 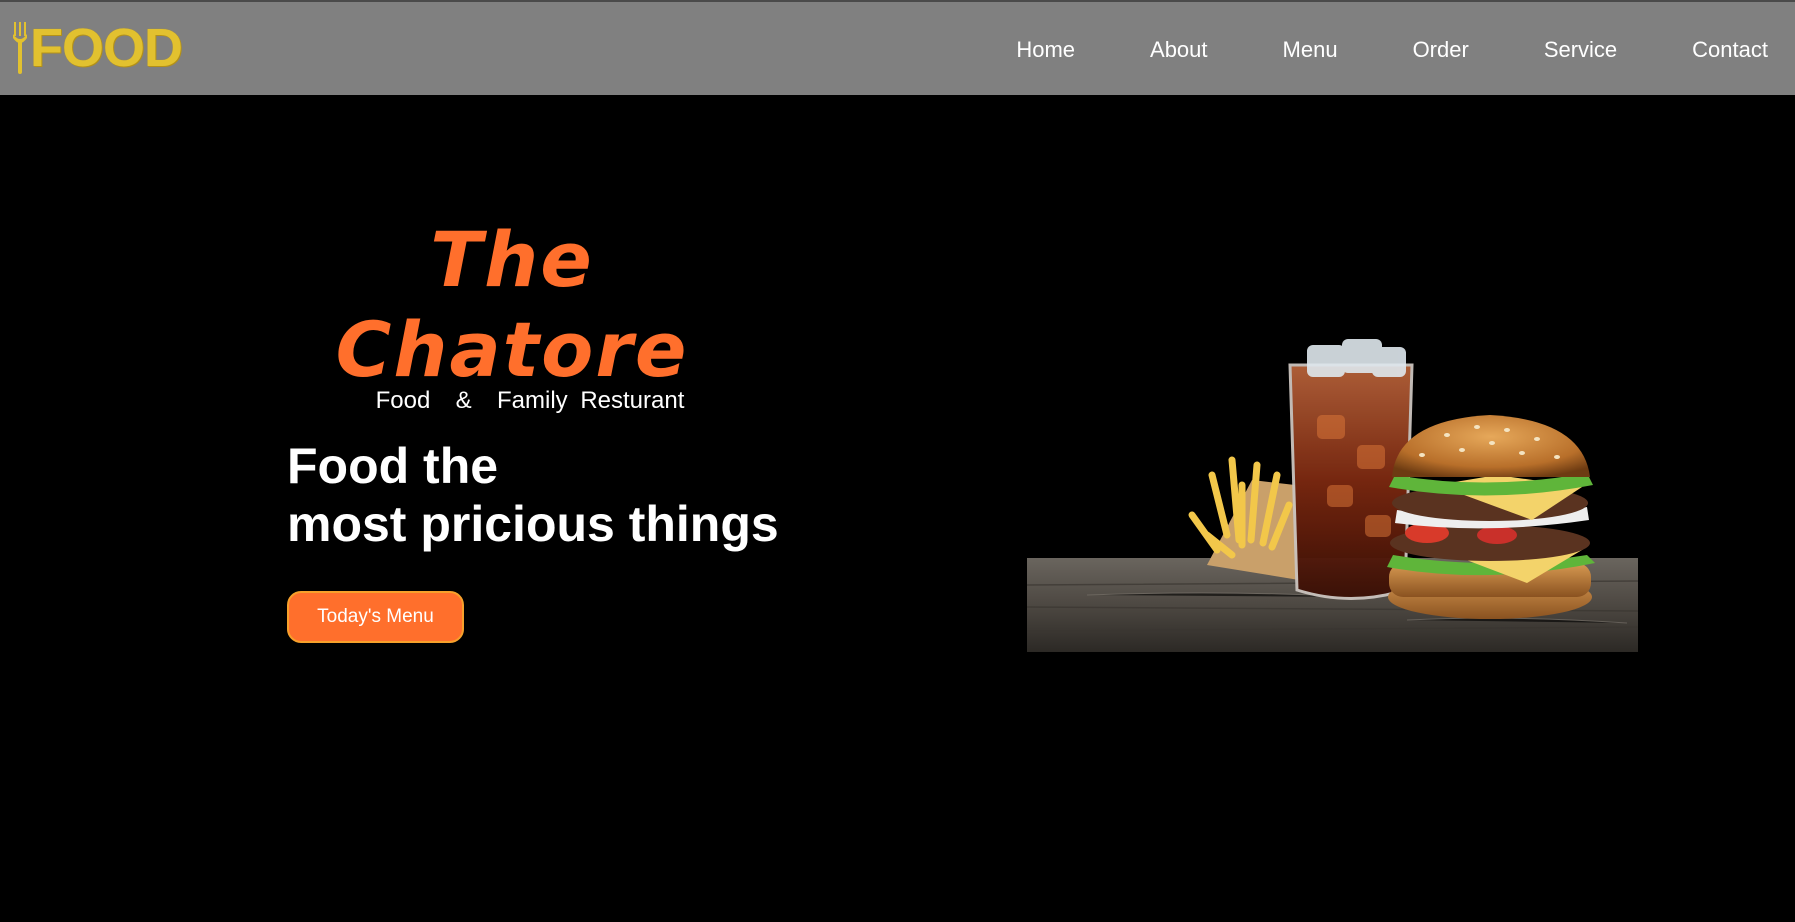 What do you see at coordinates (20, 48) in the screenshot?
I see `fork-icon` at bounding box center [20, 48].